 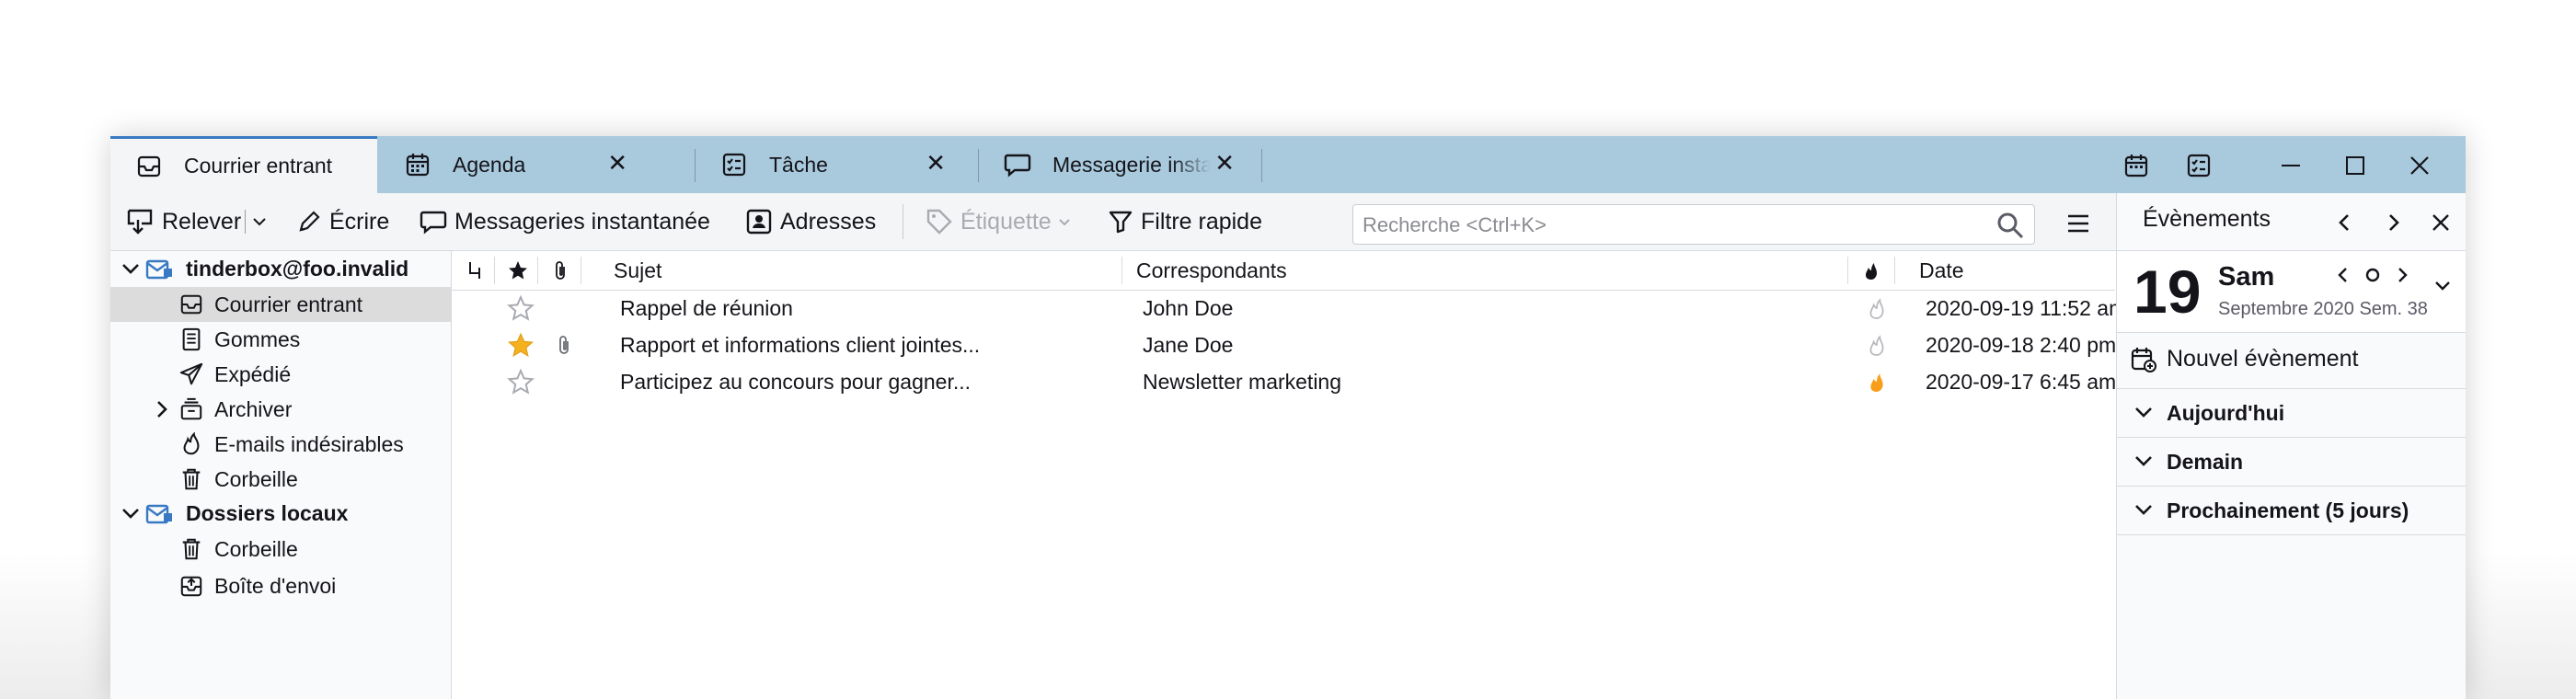 I want to click on folder-archives: Archiver, so click(x=280, y=409).